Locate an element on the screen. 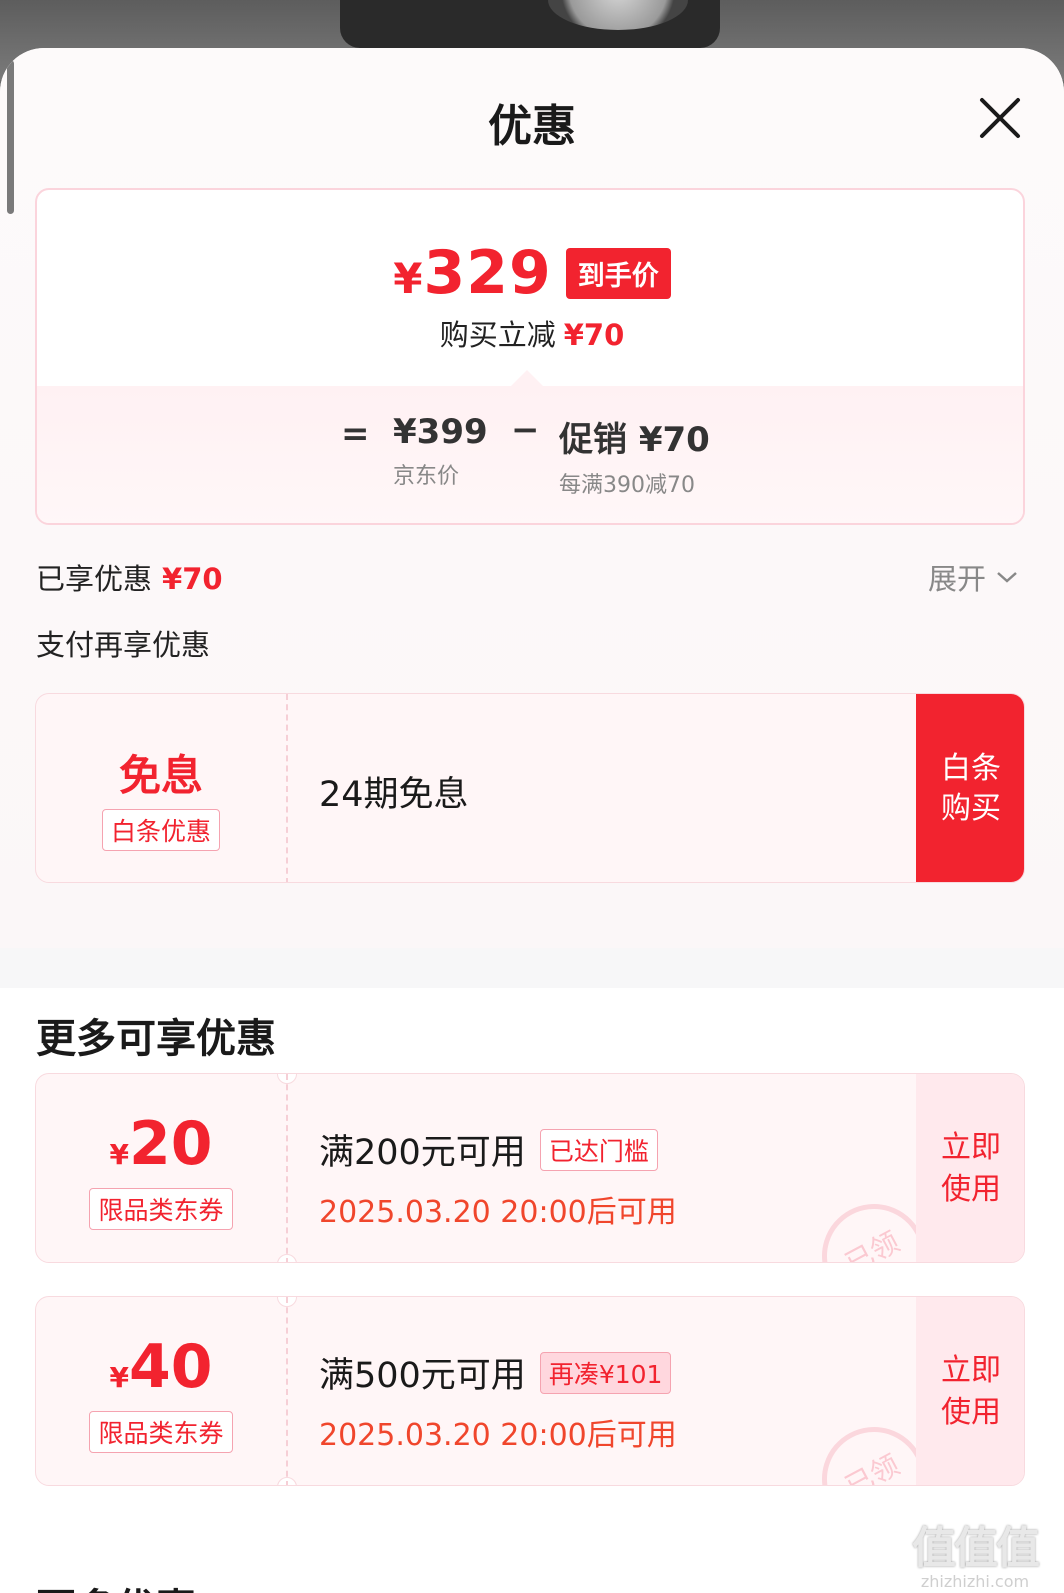 This screenshot has height=1593, width=1064. base-price-column: ¥399 京东价 is located at coordinates (440, 451).